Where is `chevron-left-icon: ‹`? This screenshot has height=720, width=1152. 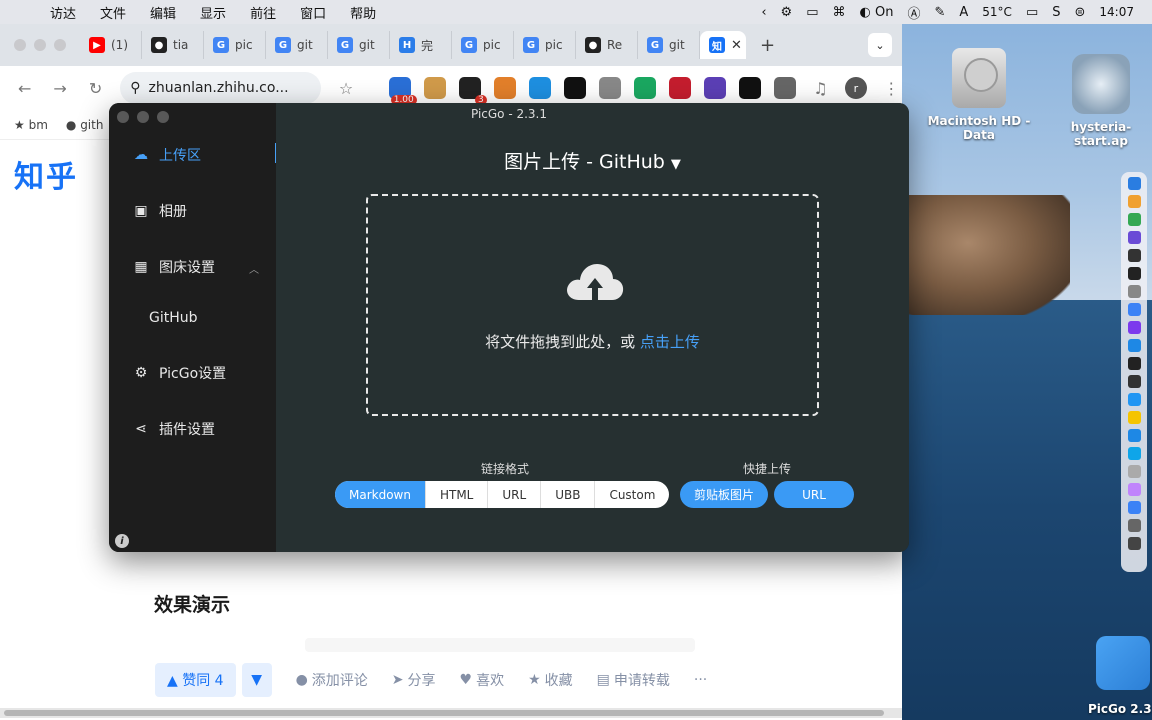
chevron-left-icon: ‹ is located at coordinates (763, 12).